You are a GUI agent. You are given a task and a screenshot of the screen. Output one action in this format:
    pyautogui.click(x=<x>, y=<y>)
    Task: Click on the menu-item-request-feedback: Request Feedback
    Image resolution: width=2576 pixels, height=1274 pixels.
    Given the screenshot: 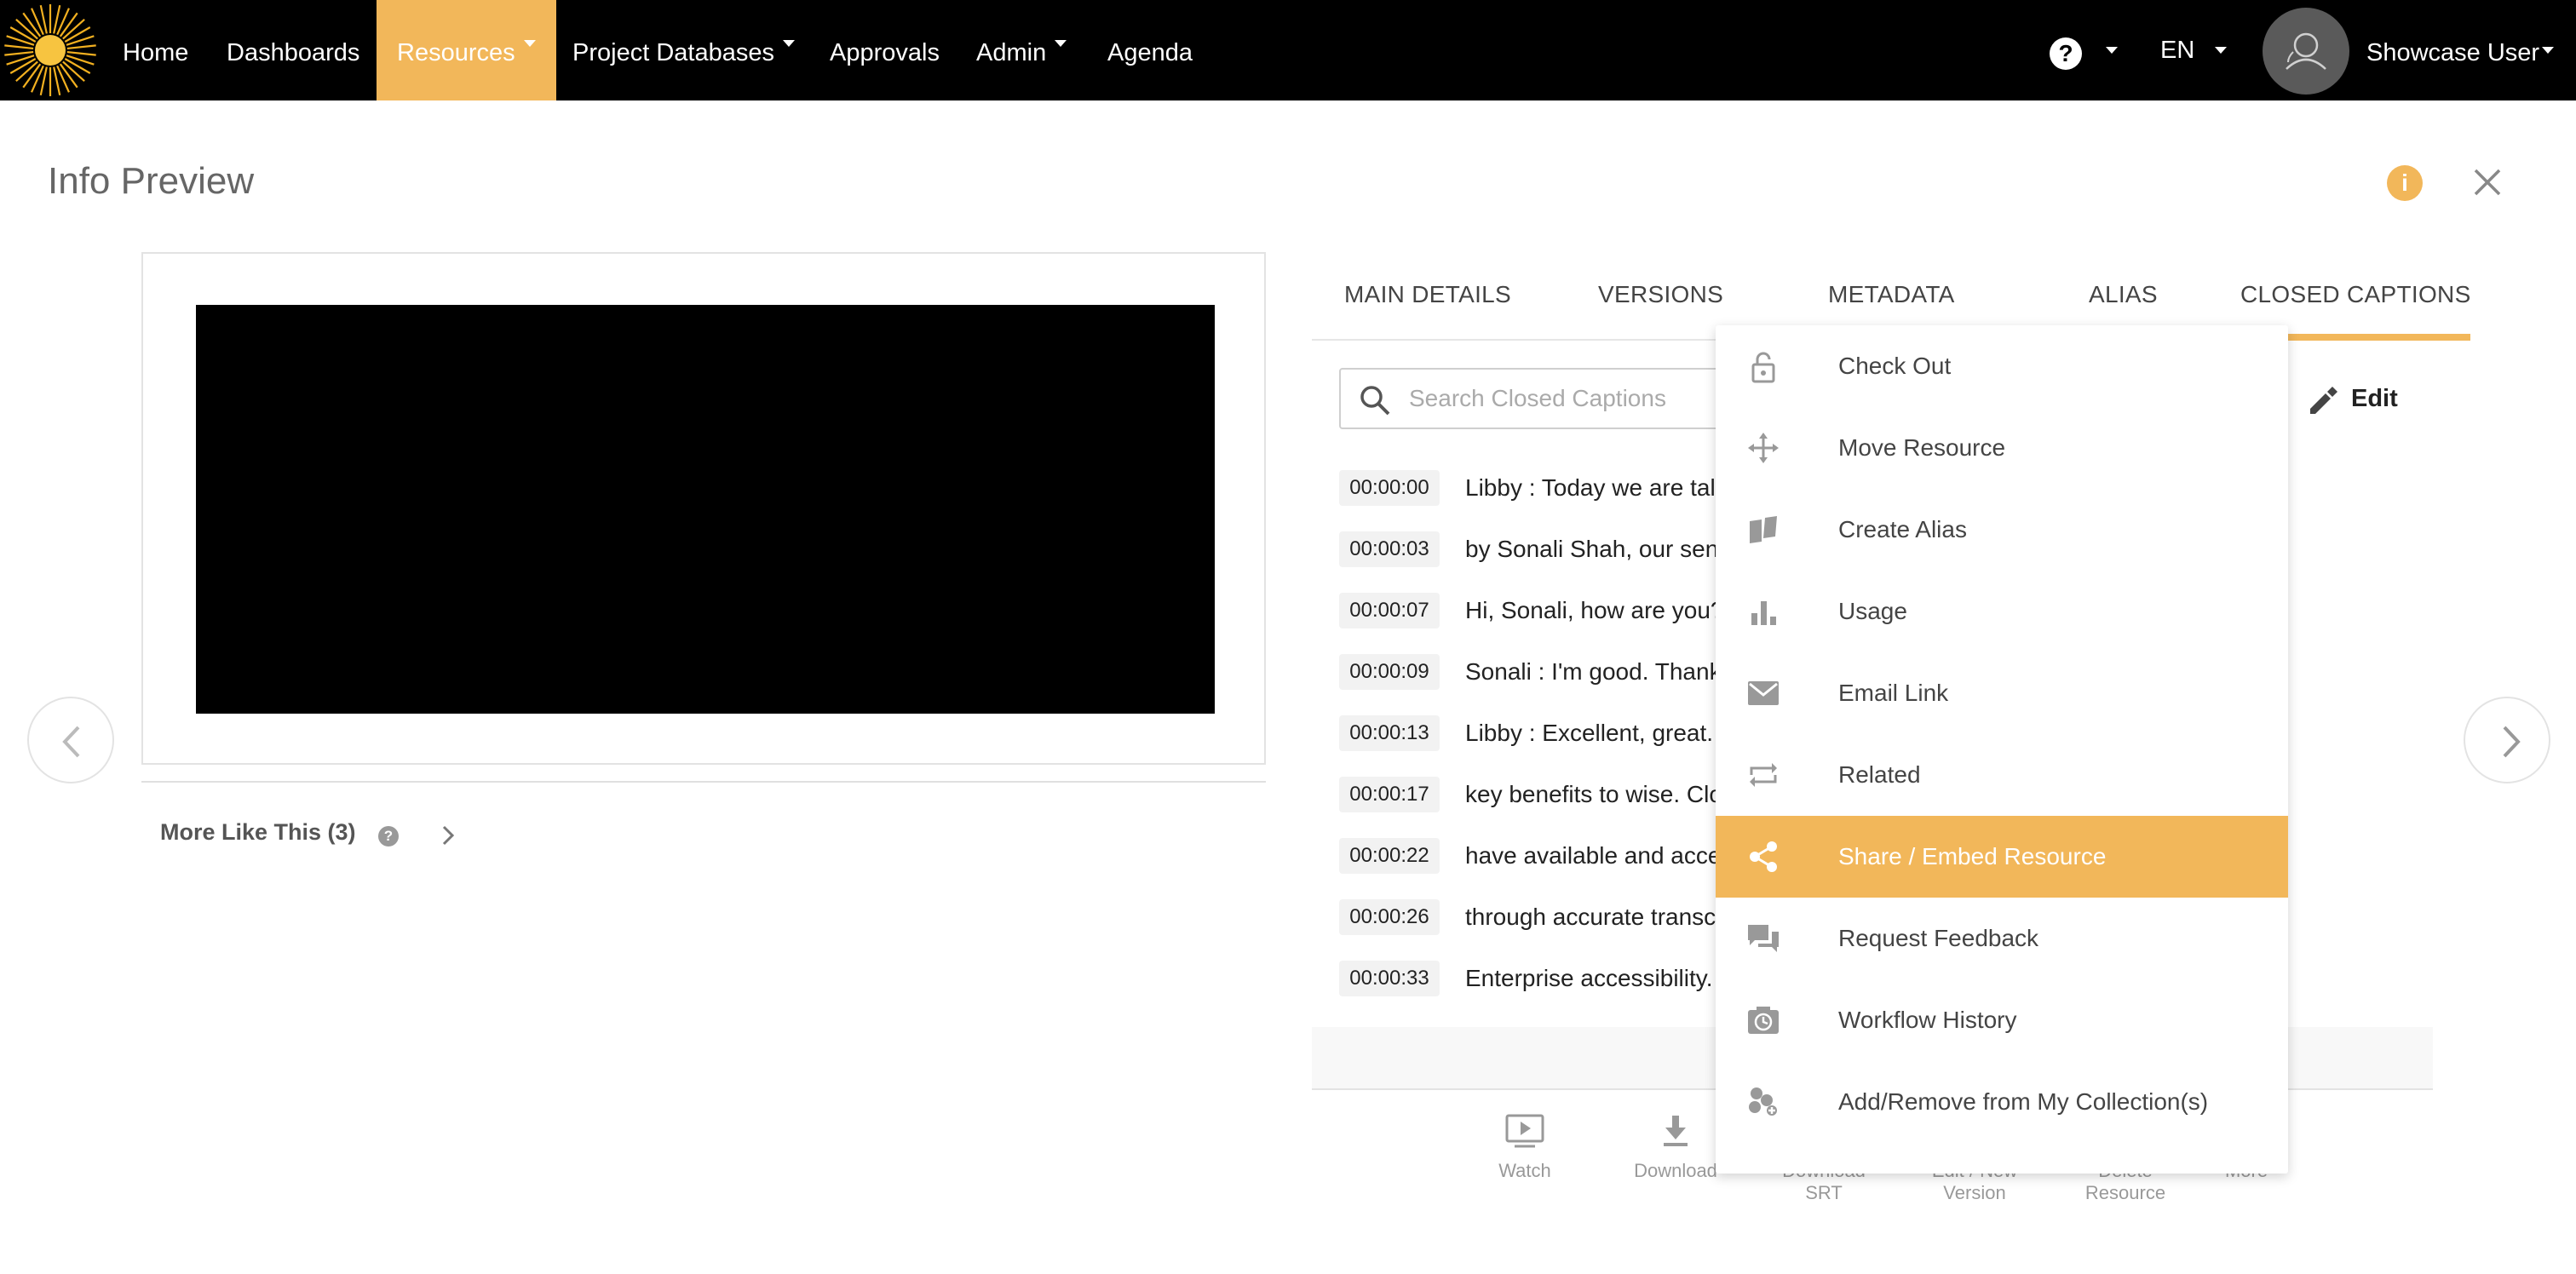 What is the action you would take?
    pyautogui.click(x=2002, y=938)
    